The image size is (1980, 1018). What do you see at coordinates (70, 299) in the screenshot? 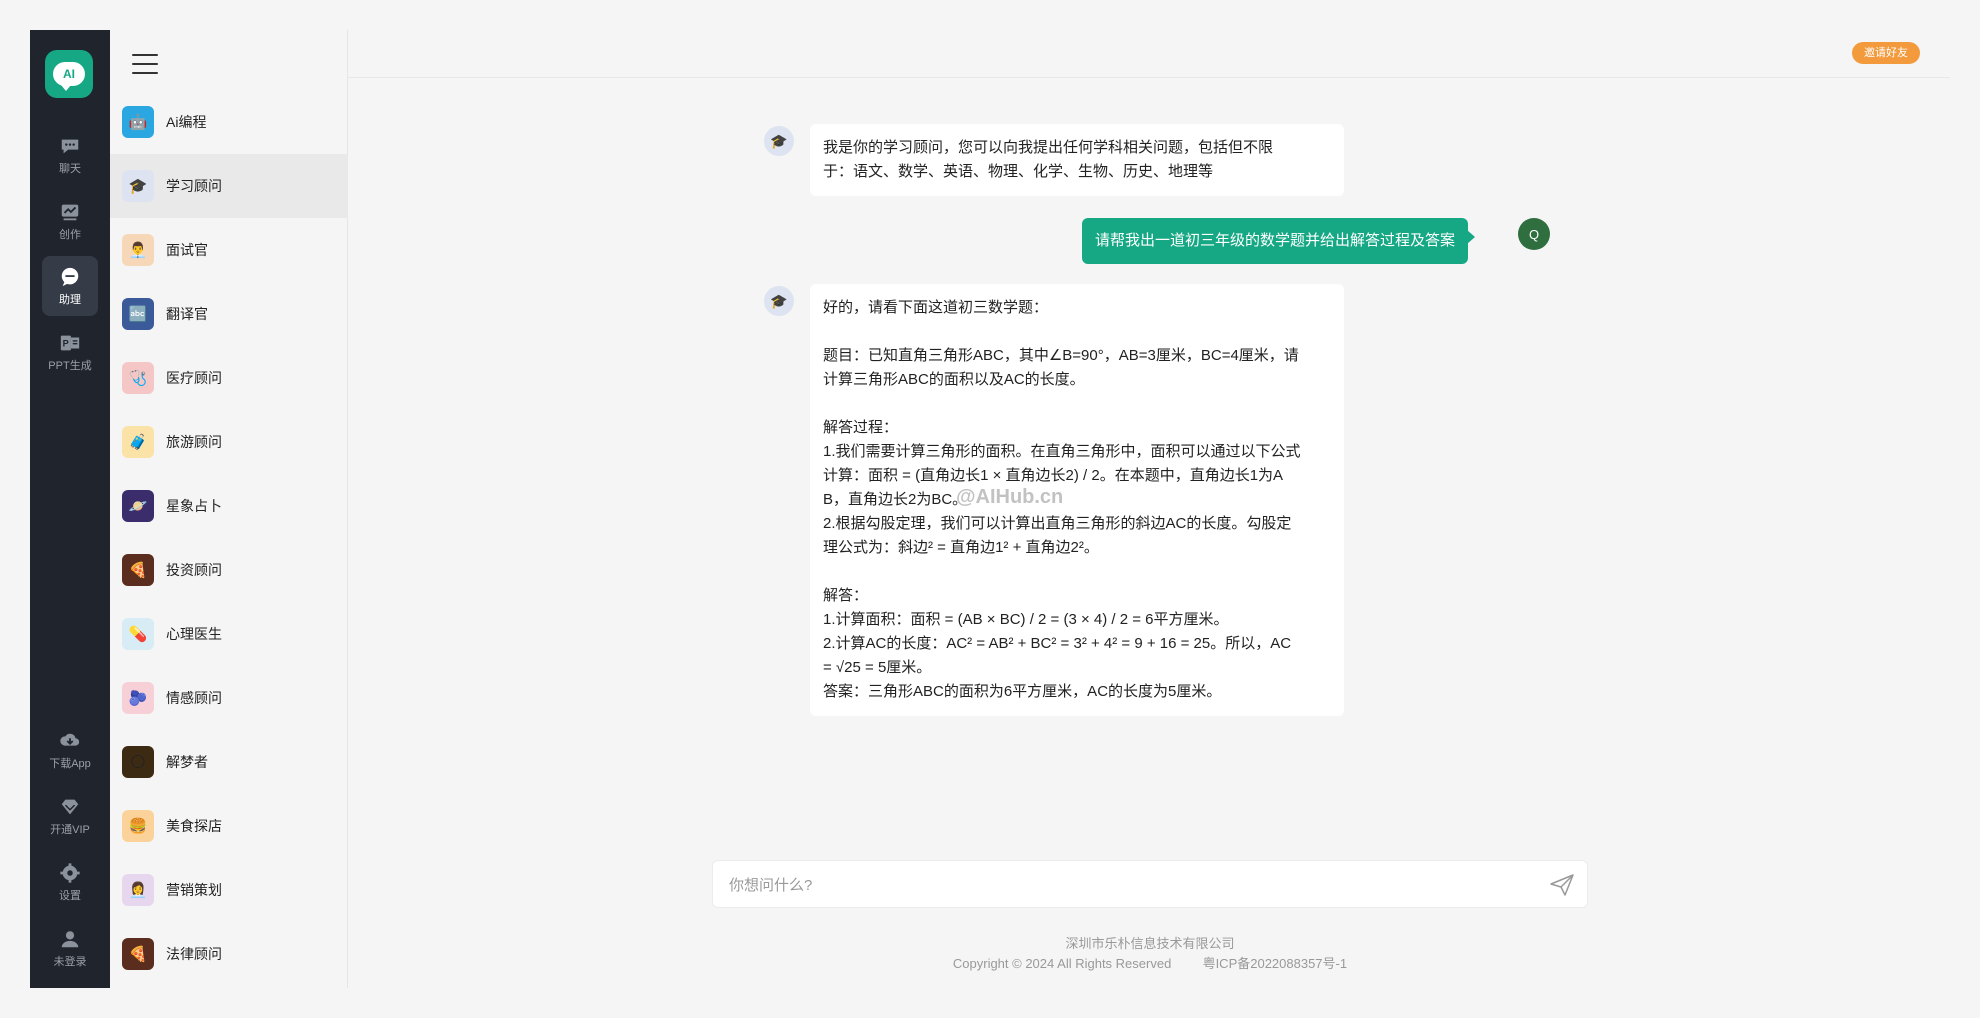
I see `rail-item-label: 助理` at bounding box center [70, 299].